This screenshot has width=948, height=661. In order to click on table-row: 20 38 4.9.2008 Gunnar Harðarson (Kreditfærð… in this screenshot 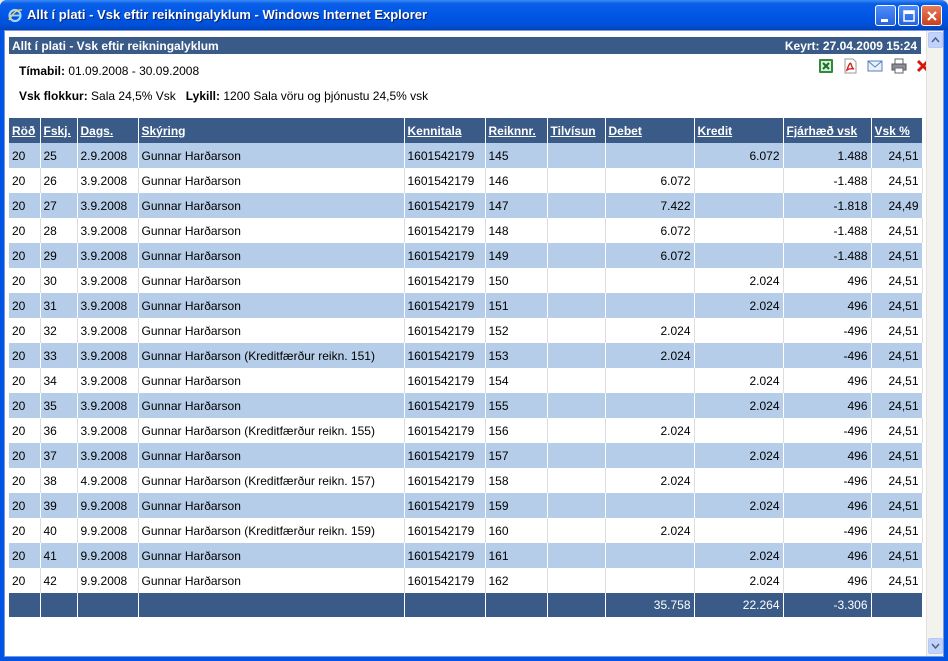, I will do `click(466, 480)`.